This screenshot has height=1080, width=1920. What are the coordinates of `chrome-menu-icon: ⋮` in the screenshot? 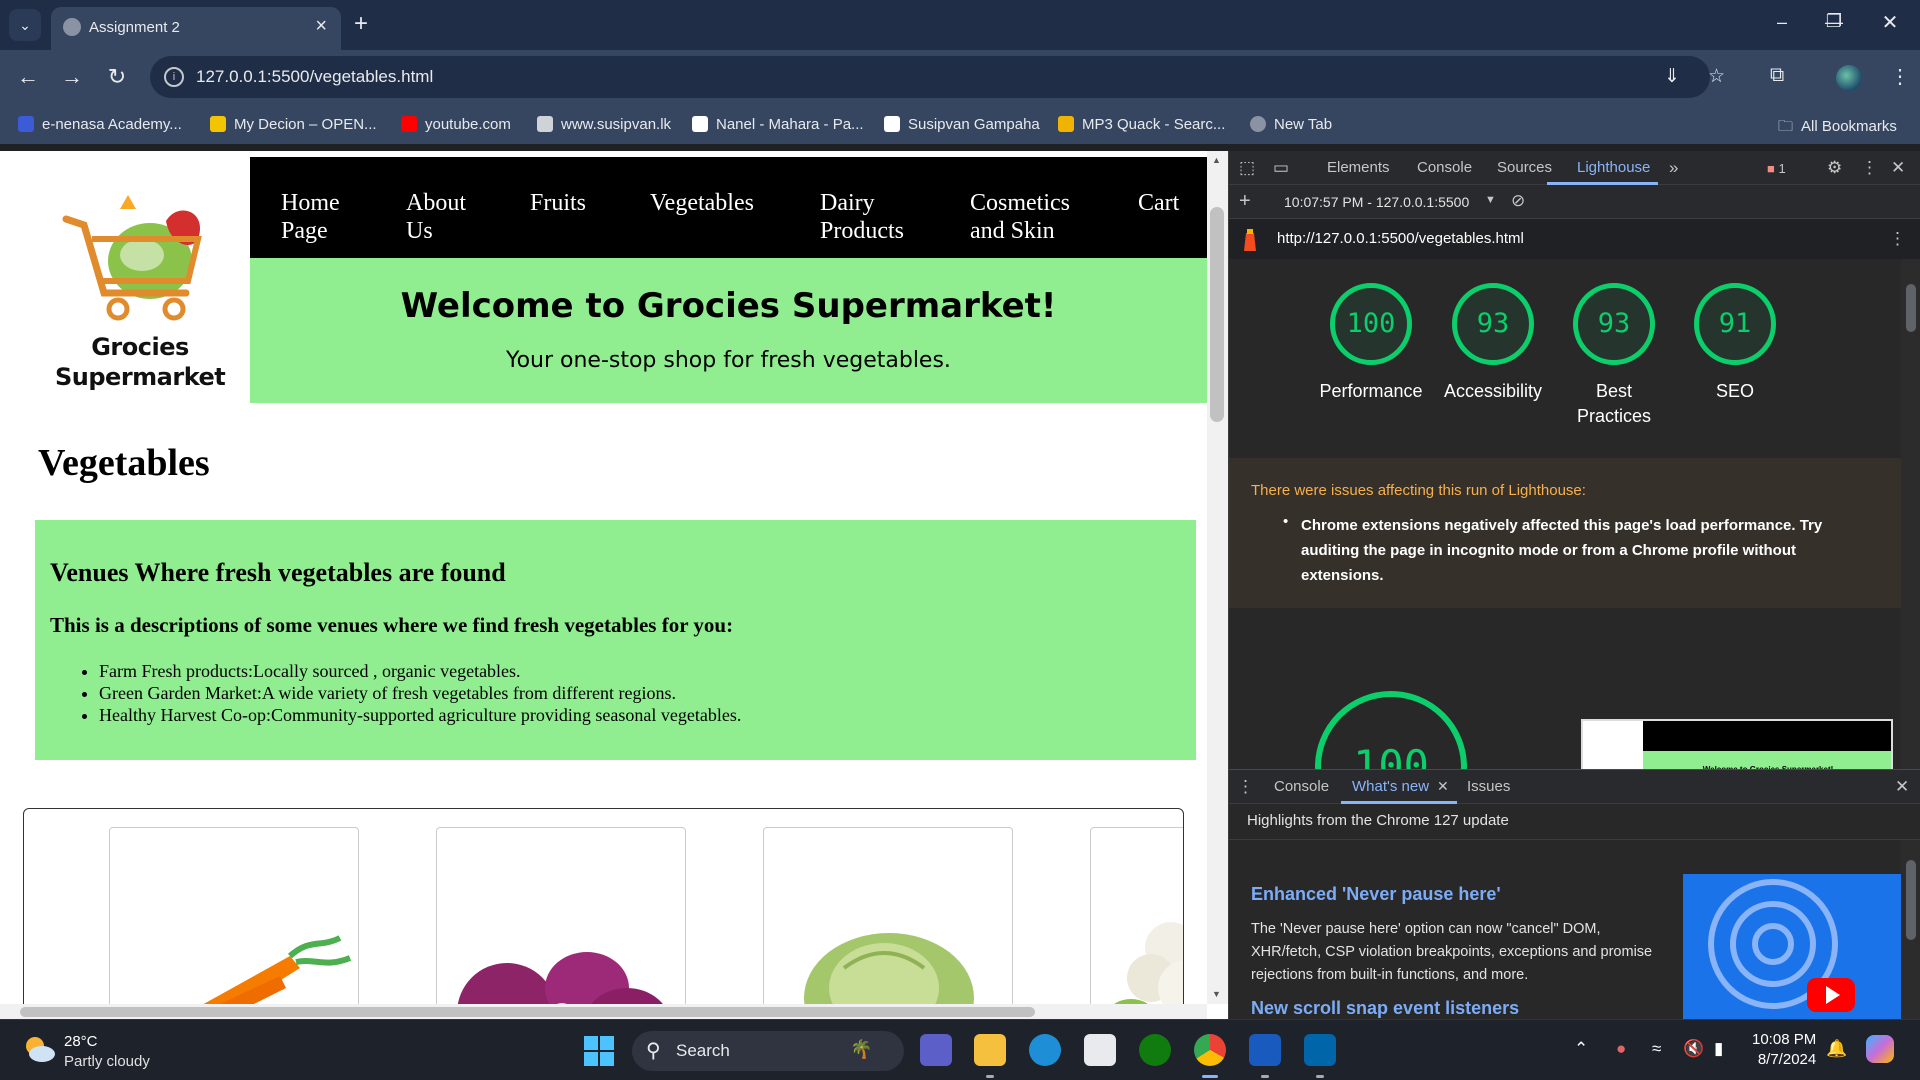 It's located at (1900, 76).